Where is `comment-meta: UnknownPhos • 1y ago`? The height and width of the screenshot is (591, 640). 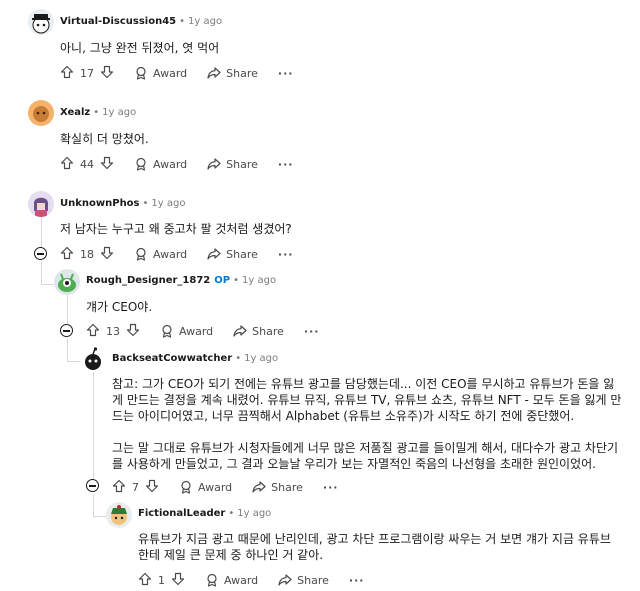 comment-meta: UnknownPhos • 1y ago is located at coordinates (123, 203).